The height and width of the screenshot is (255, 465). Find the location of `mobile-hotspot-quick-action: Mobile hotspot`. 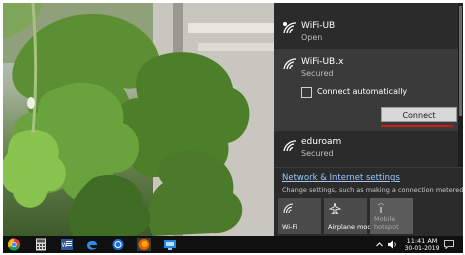

mobile-hotspot-quick-action: Mobile hotspot is located at coordinates (391, 216).